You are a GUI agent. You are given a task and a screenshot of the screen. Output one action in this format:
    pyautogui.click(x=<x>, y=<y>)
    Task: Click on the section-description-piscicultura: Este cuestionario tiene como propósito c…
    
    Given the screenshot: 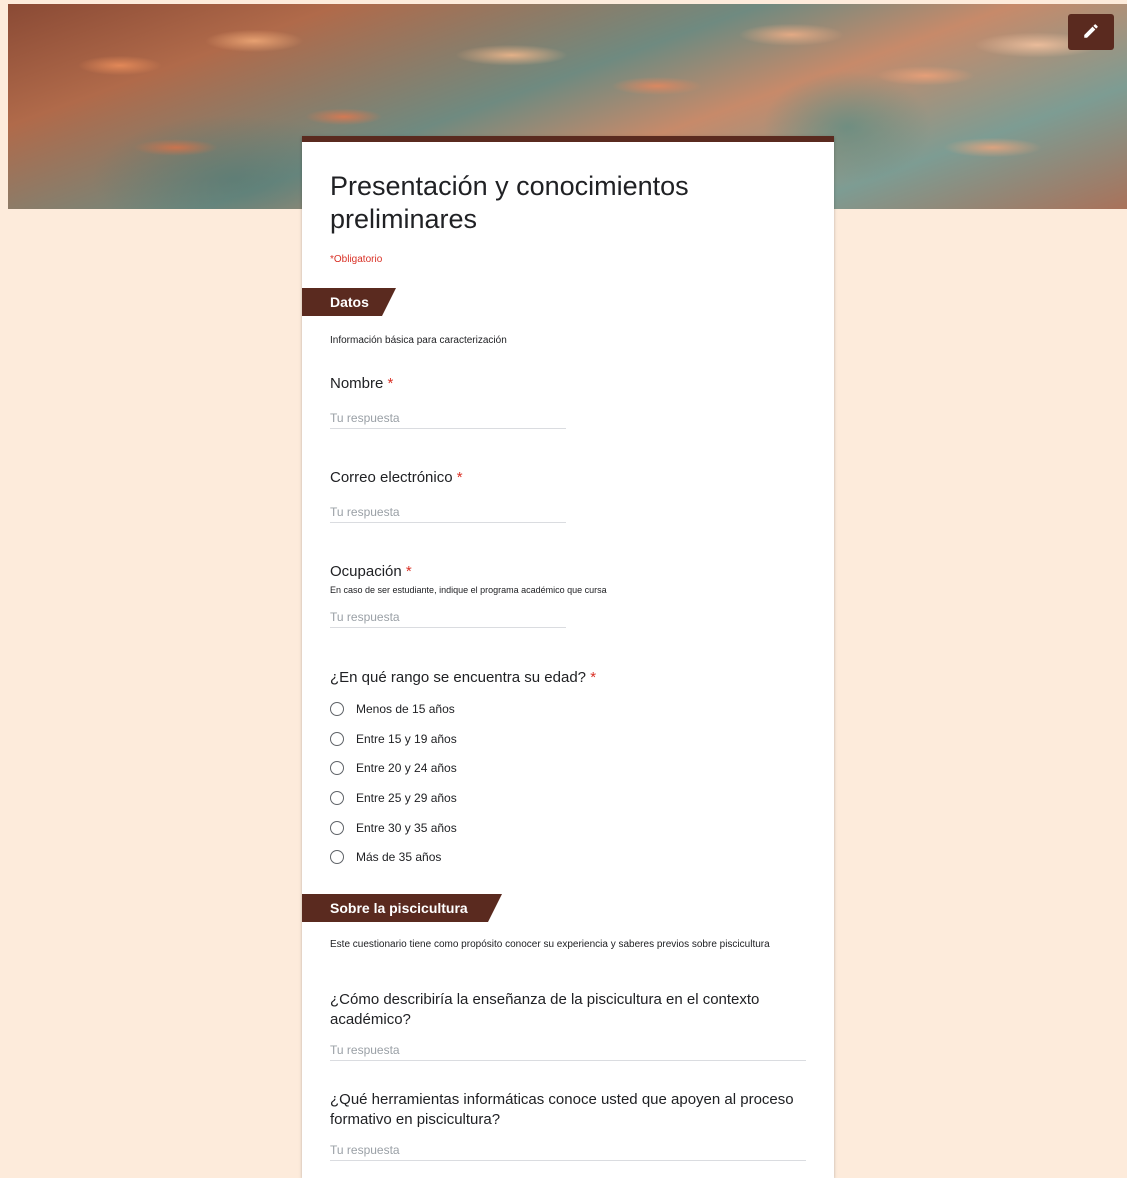 What is the action you would take?
    pyautogui.click(x=550, y=944)
    